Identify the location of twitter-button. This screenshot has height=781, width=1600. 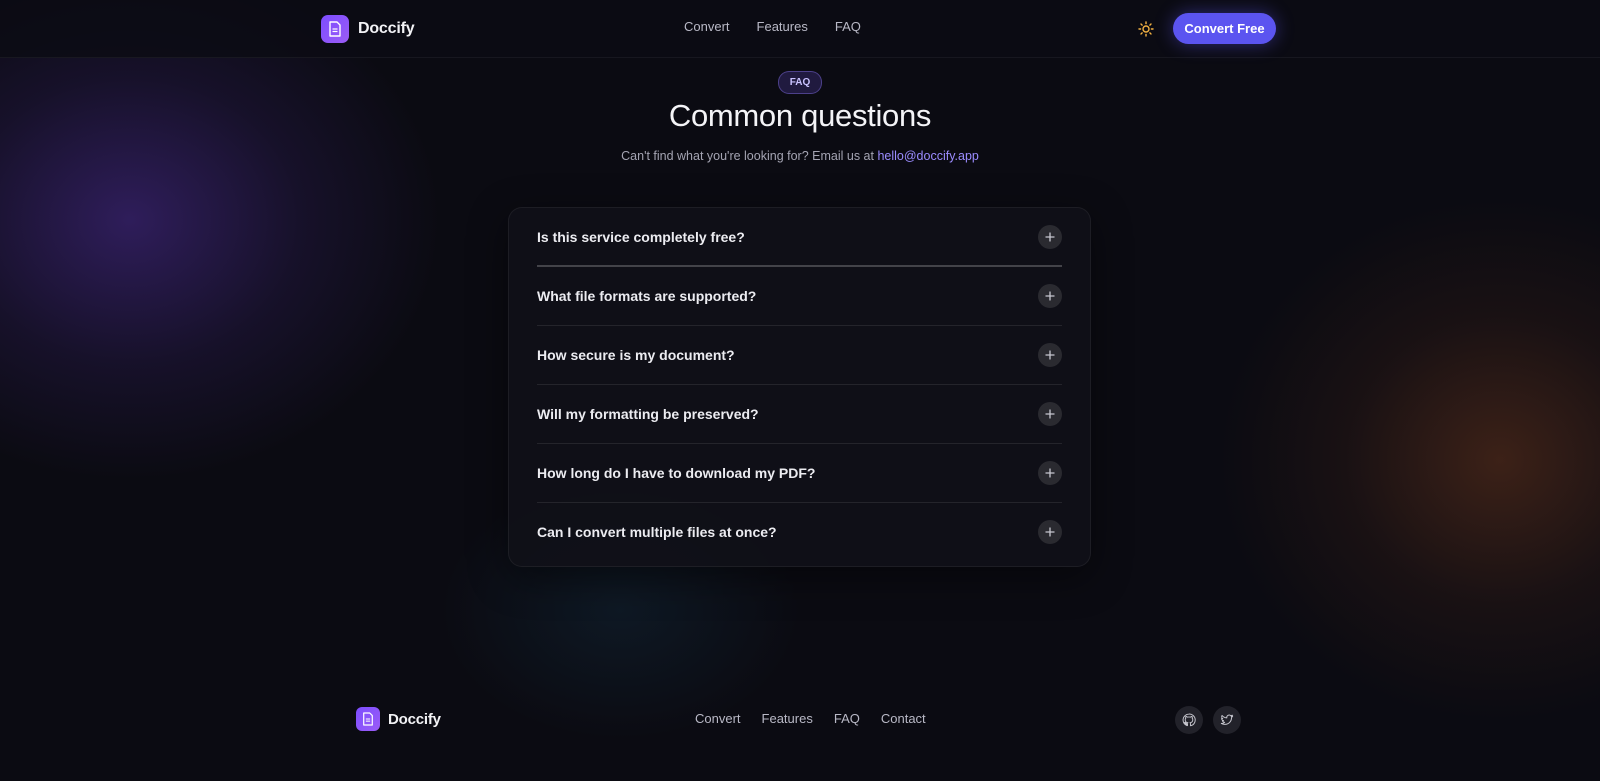
(1227, 720).